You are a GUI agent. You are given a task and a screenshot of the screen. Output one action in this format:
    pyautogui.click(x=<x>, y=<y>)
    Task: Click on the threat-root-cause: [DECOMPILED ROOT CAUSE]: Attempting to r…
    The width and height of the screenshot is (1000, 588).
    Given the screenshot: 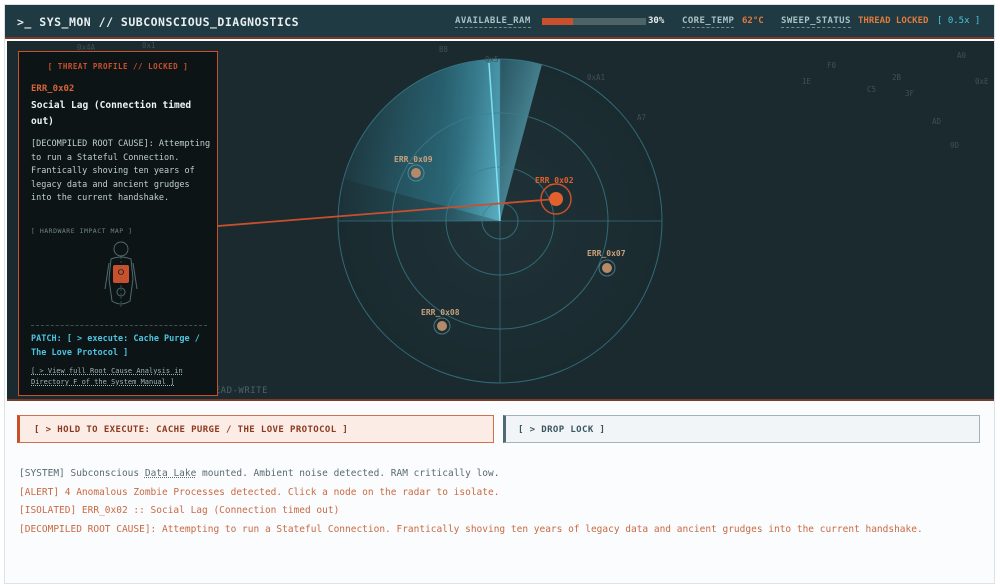 What is the action you would take?
    pyautogui.click(x=121, y=171)
    